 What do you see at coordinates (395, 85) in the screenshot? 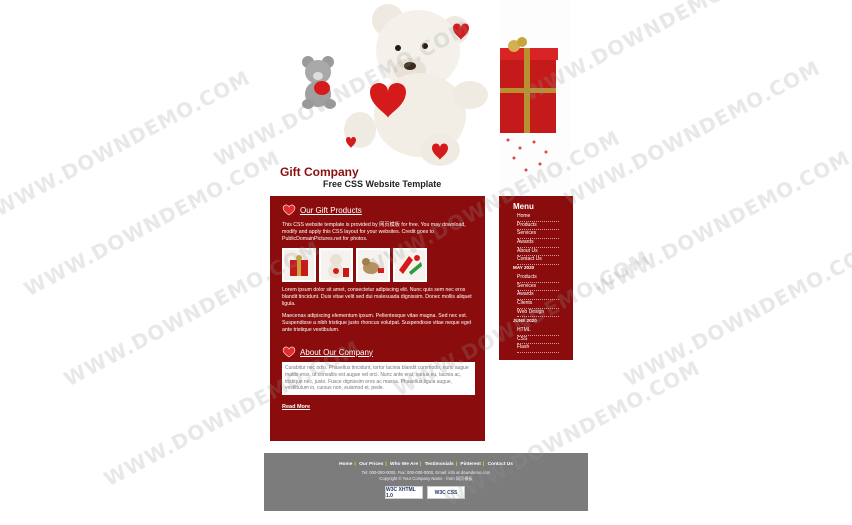
I see `teddy-bear-image` at bounding box center [395, 85].